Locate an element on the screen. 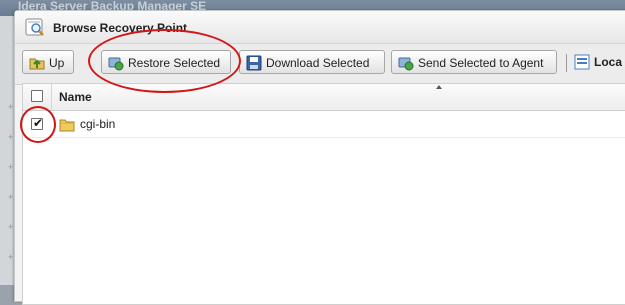 Image resolution: width=625 pixels, height=305 pixels. up-button: Up is located at coordinates (48, 62).